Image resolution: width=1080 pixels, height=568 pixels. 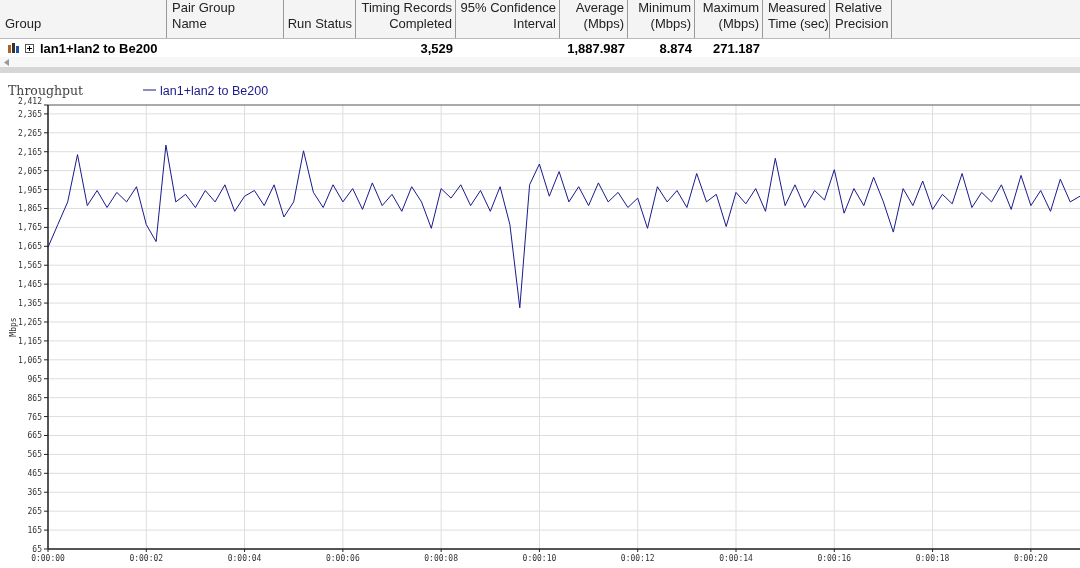 I want to click on y-tick-label: 1,465, so click(x=29, y=285).